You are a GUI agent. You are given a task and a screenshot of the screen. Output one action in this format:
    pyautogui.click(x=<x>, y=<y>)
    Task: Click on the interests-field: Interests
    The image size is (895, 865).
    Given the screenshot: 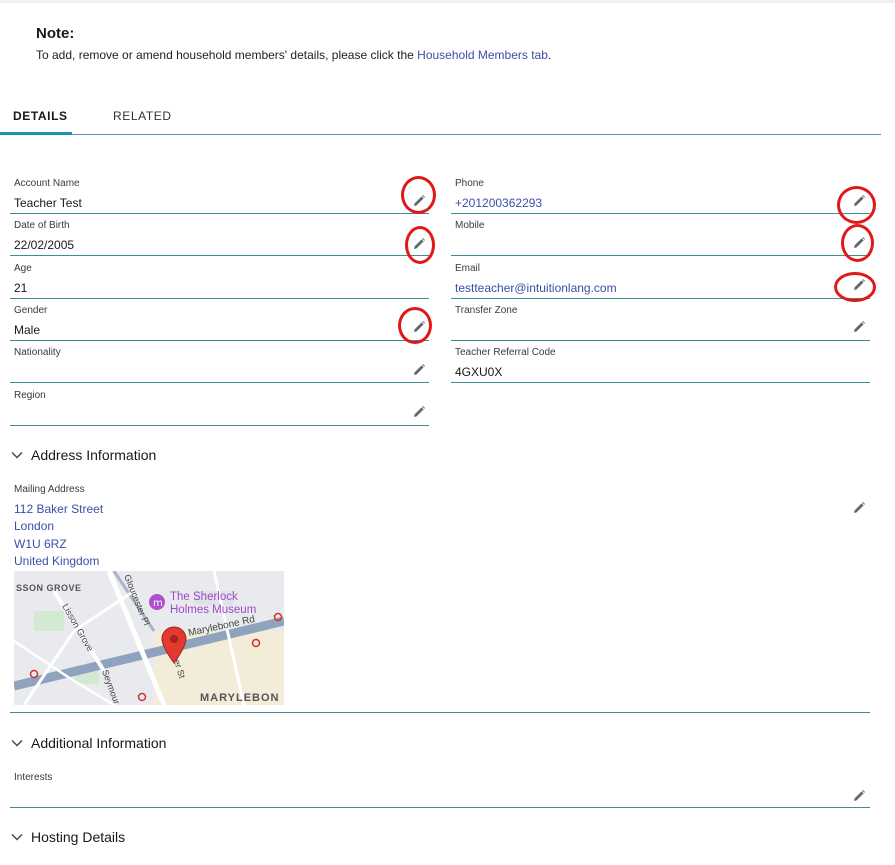 What is the action you would take?
    pyautogui.click(x=440, y=790)
    